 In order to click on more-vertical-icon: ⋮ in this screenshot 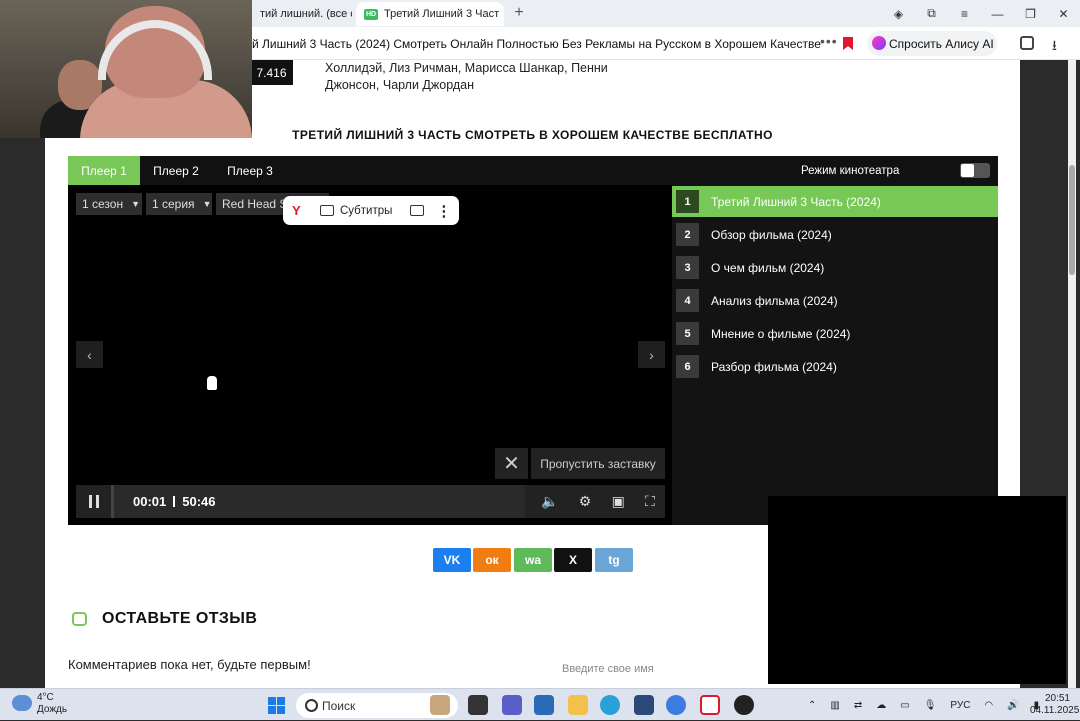, I will do `click(443, 211)`.